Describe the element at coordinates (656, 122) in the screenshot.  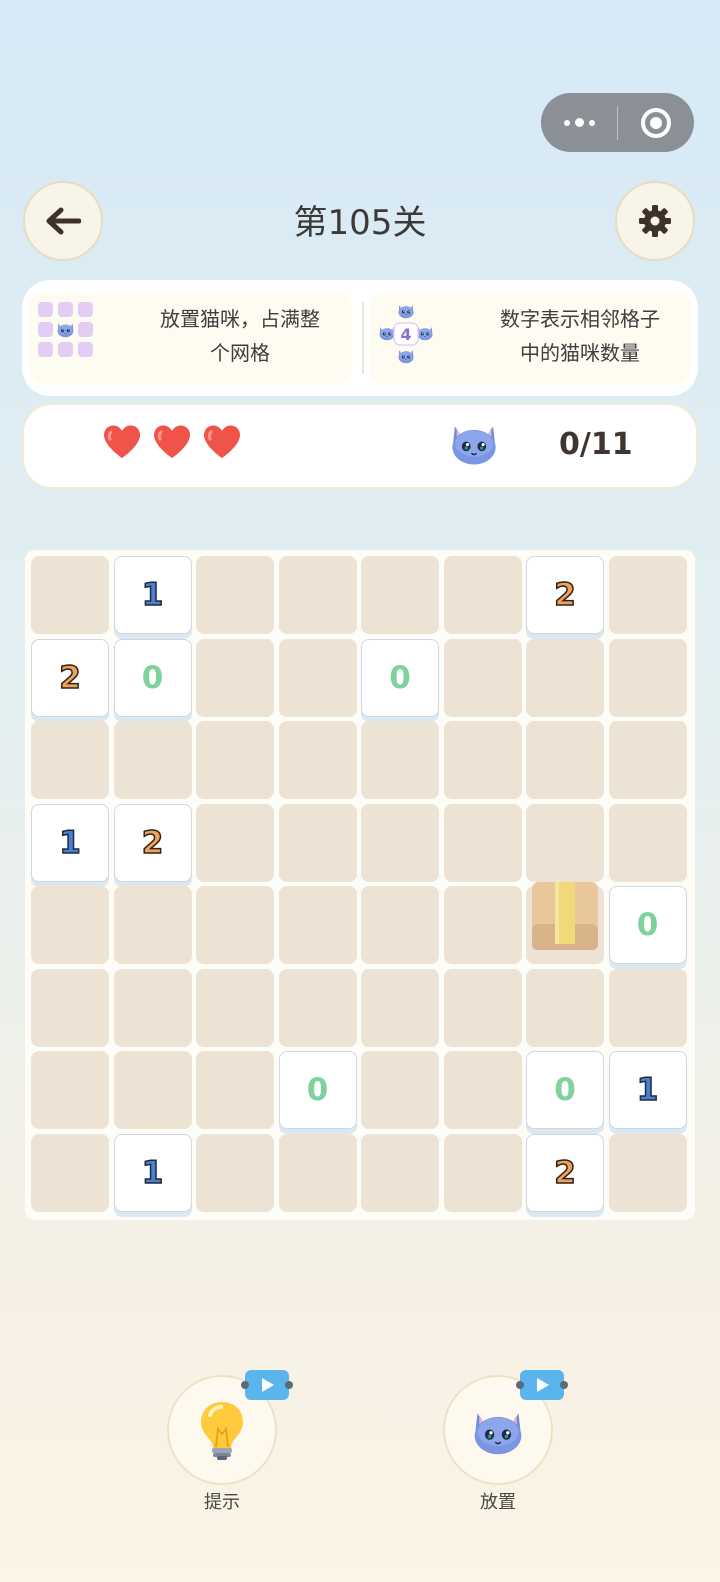
I see `target-circle-icon` at that location.